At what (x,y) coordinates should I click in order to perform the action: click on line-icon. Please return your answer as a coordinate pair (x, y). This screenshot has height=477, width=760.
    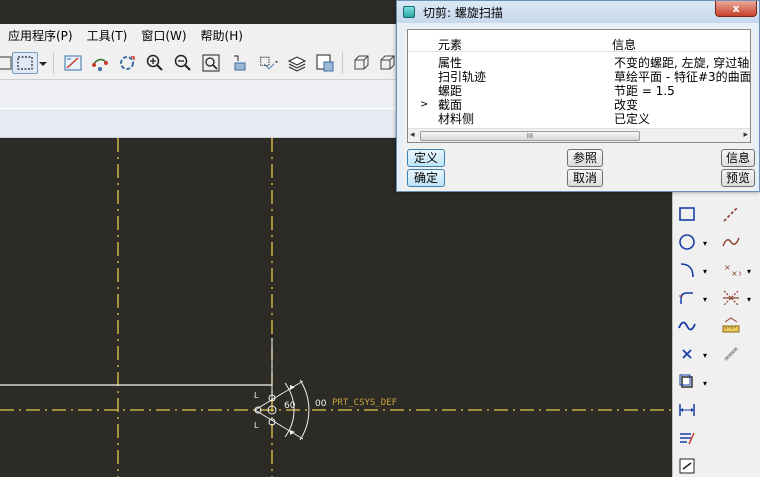
    Looking at the image, I should click on (731, 214).